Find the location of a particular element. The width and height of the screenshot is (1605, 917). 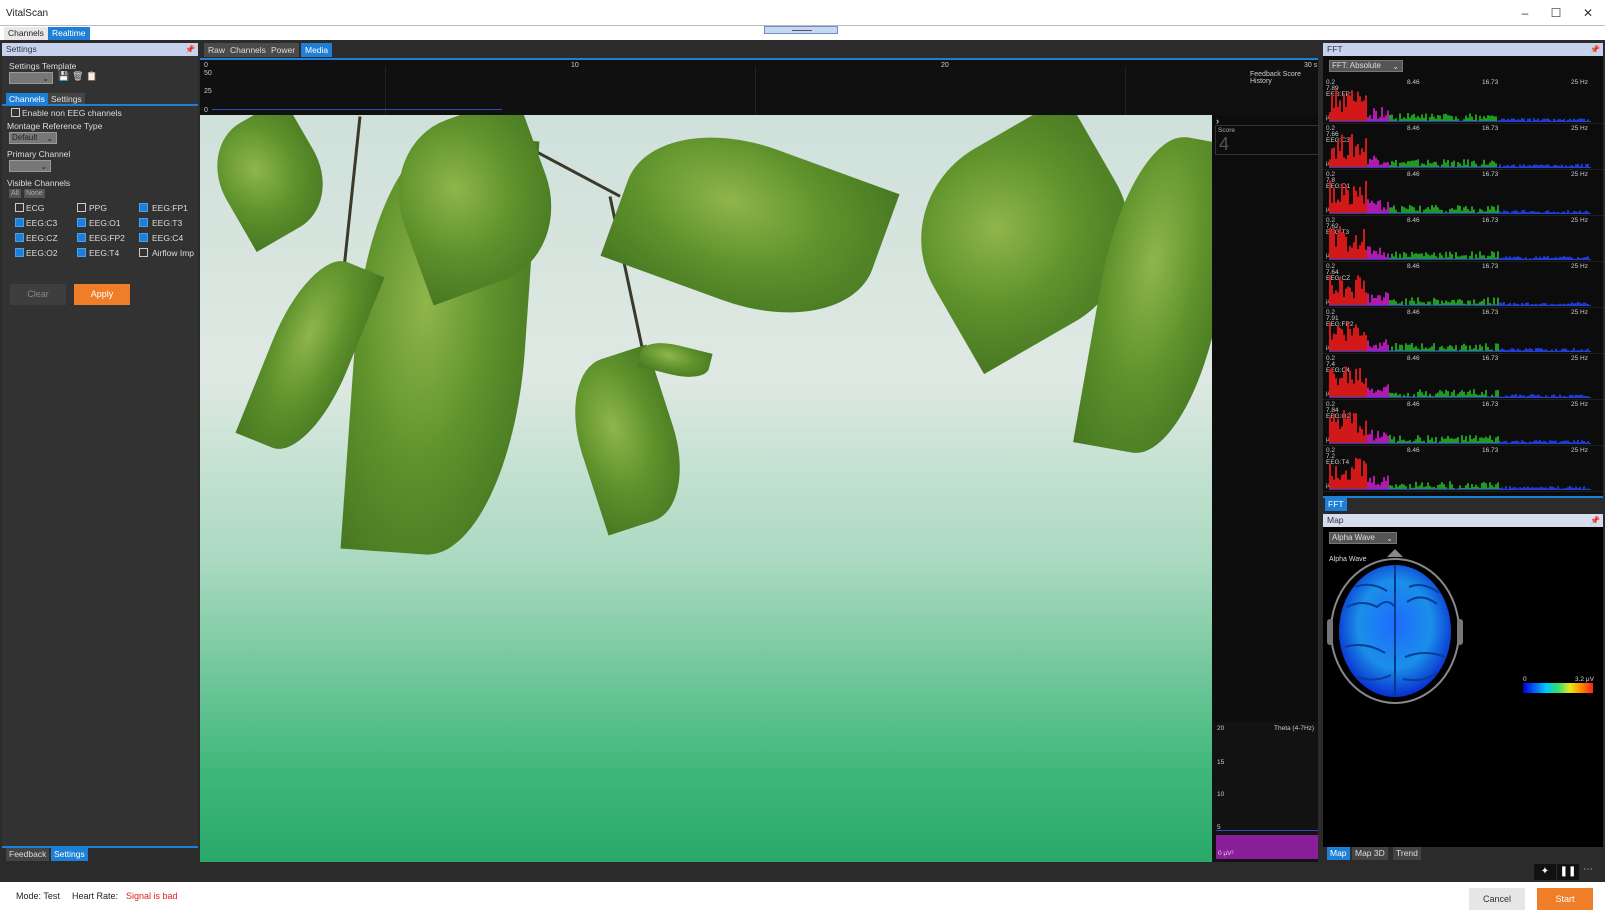

drag-handle is located at coordinates (801, 30).